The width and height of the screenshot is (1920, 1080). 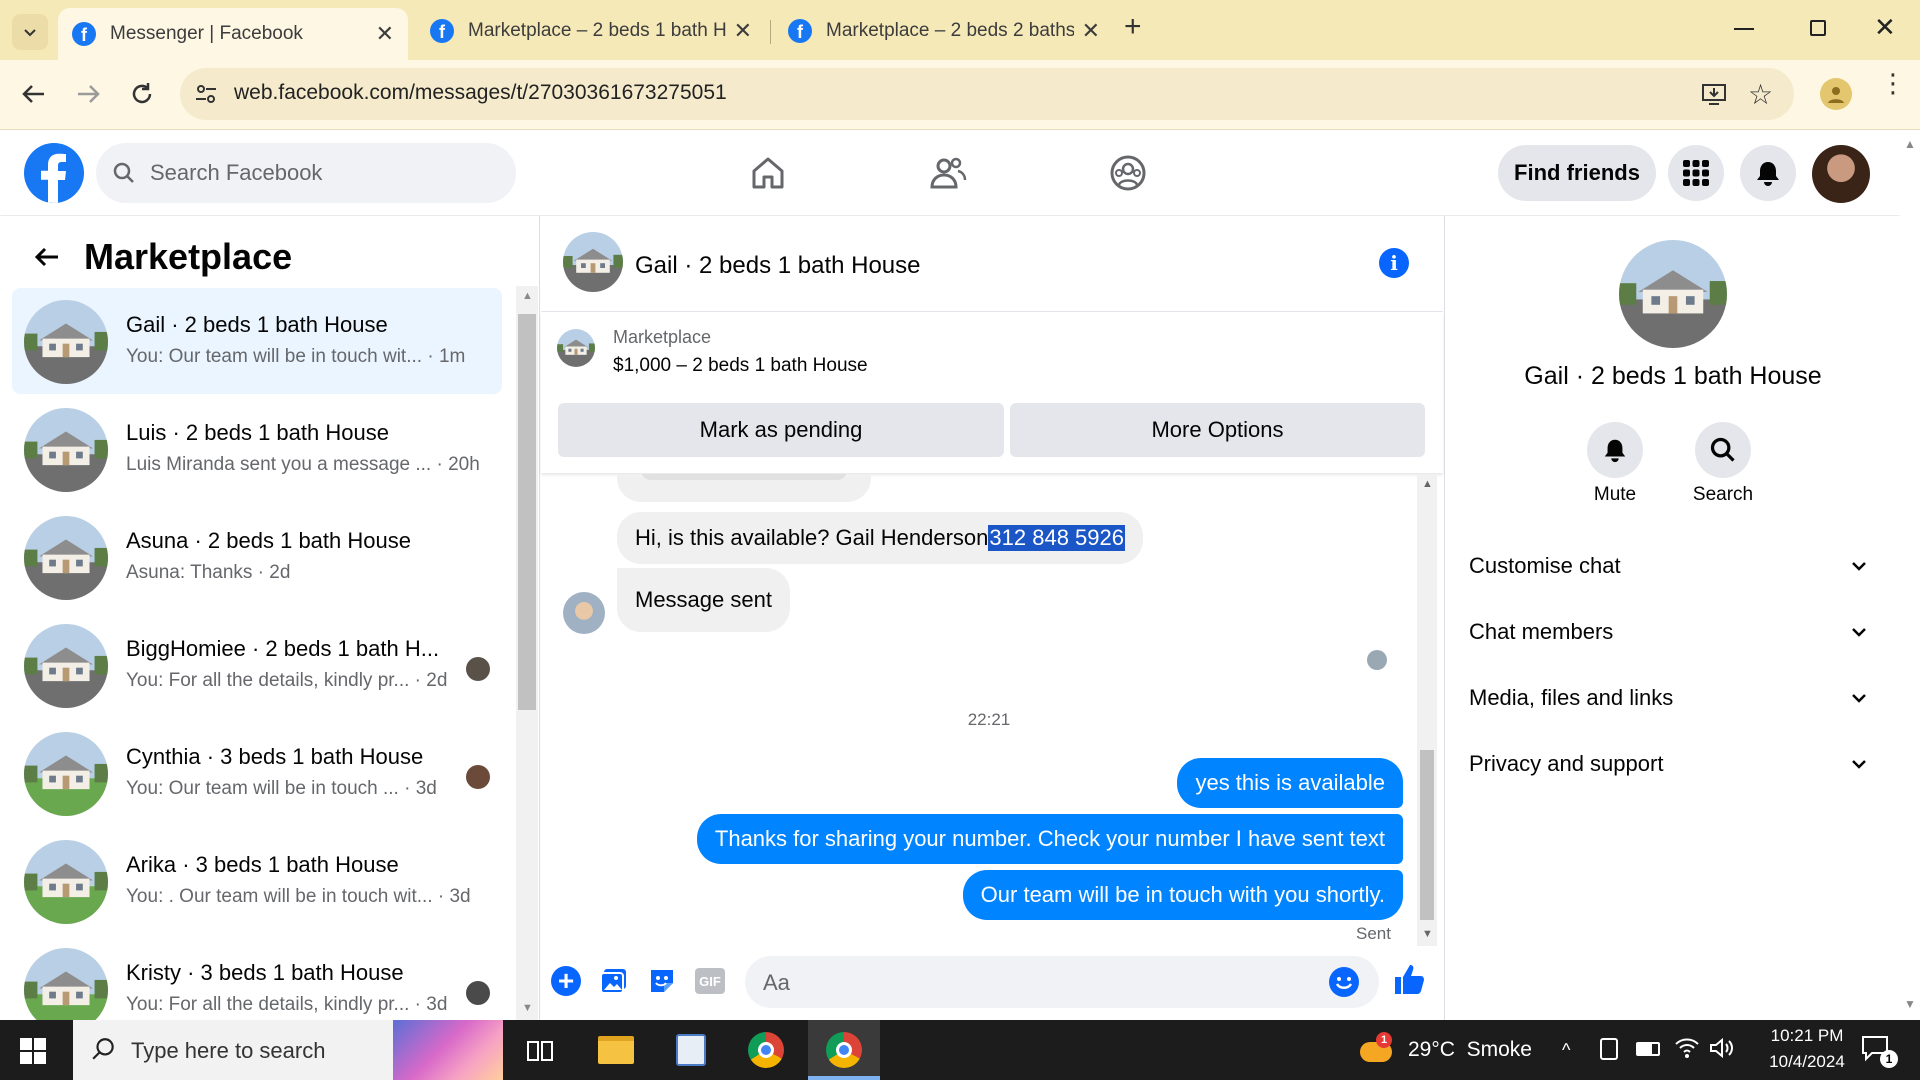 What do you see at coordinates (1128, 173) in the screenshot?
I see `groups-icon` at bounding box center [1128, 173].